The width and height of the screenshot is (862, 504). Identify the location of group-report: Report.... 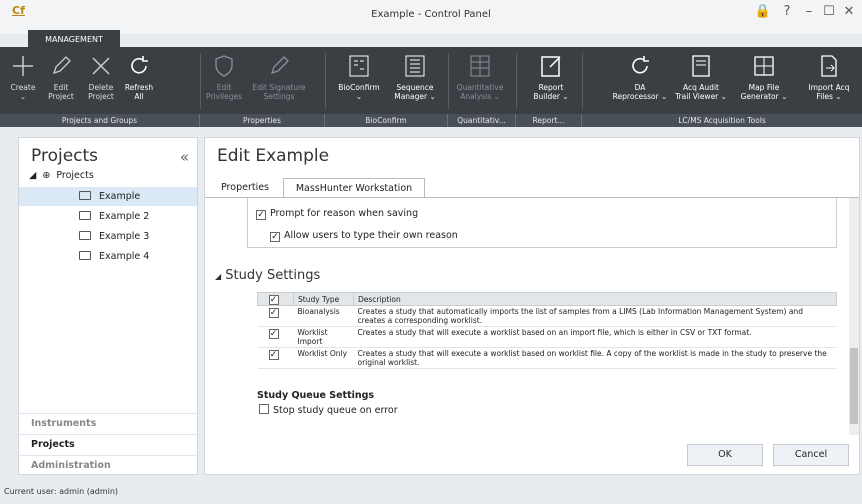
(549, 120).